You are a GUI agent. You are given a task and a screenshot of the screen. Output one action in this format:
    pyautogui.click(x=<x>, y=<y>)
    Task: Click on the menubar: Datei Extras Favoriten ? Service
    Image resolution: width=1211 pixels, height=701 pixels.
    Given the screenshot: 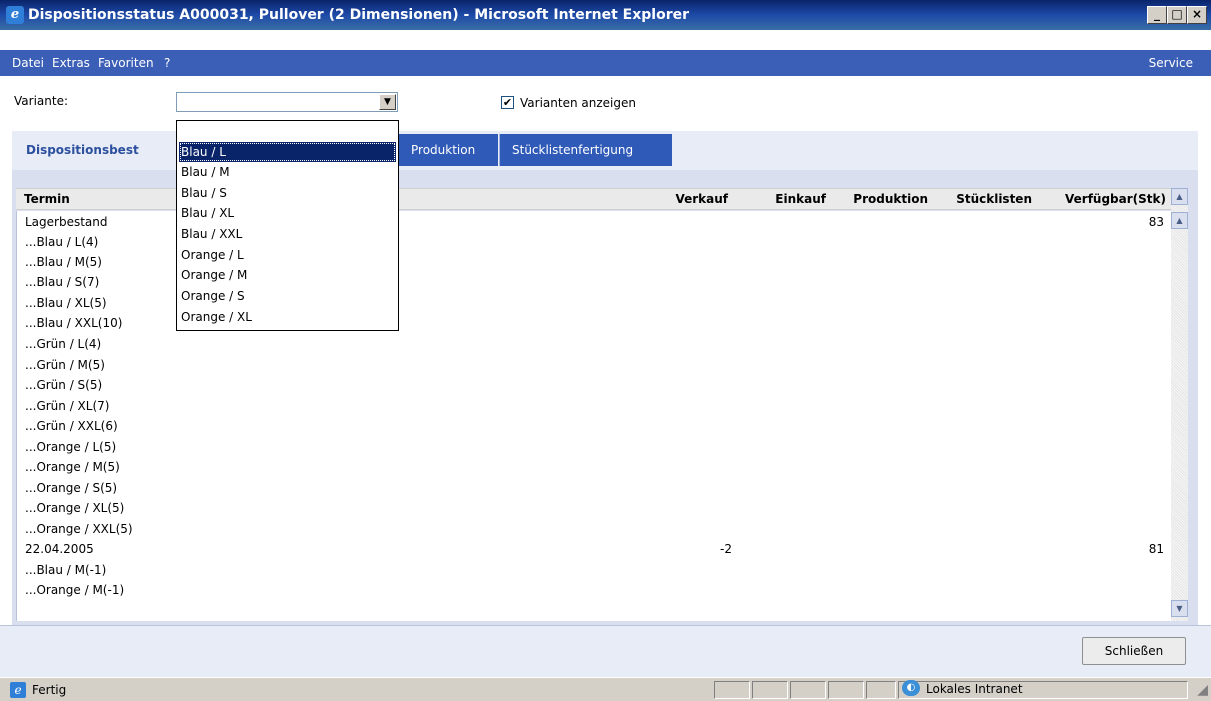 What is the action you would take?
    pyautogui.click(x=605, y=63)
    